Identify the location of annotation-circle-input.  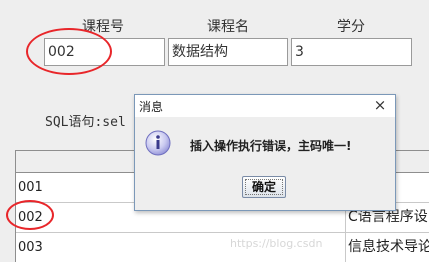
(69, 51).